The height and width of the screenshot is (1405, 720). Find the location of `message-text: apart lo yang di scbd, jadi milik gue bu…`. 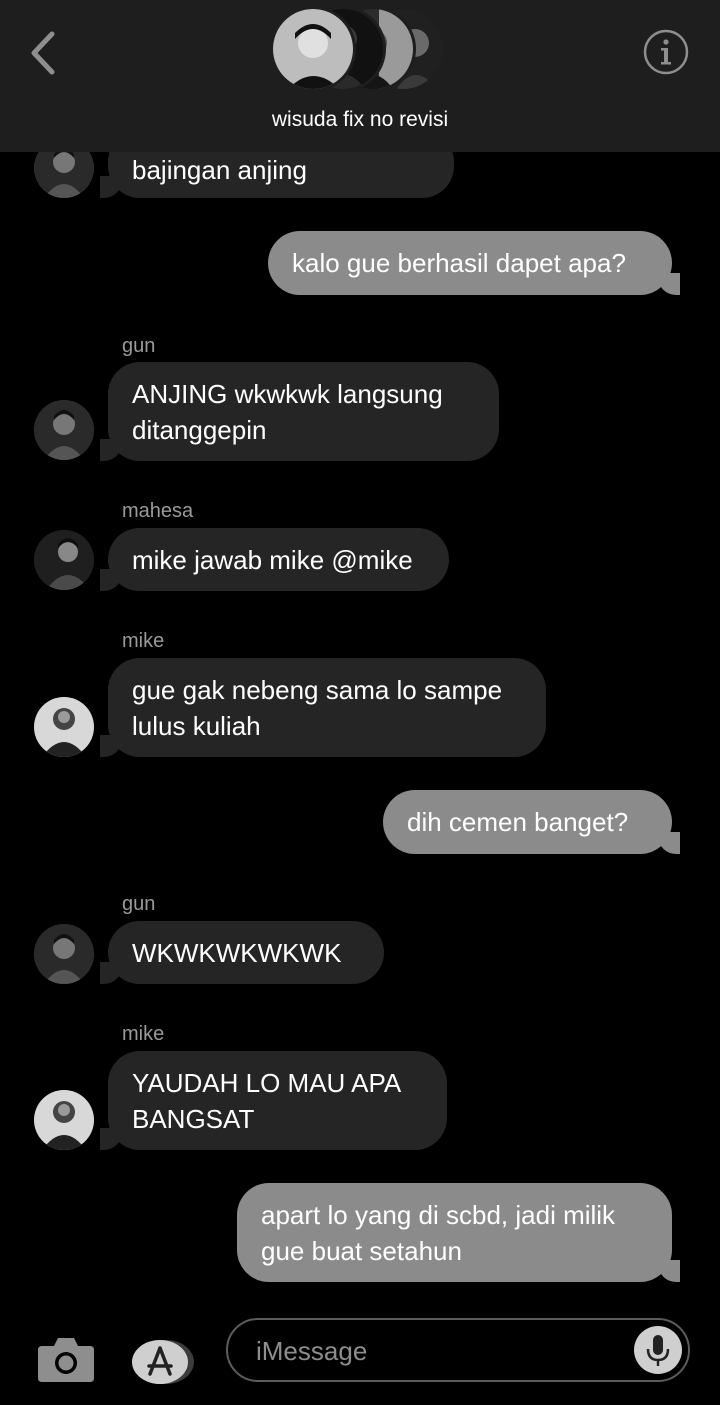

message-text: apart lo yang di scbd, jadi milik gue bu… is located at coordinates (438, 1233).